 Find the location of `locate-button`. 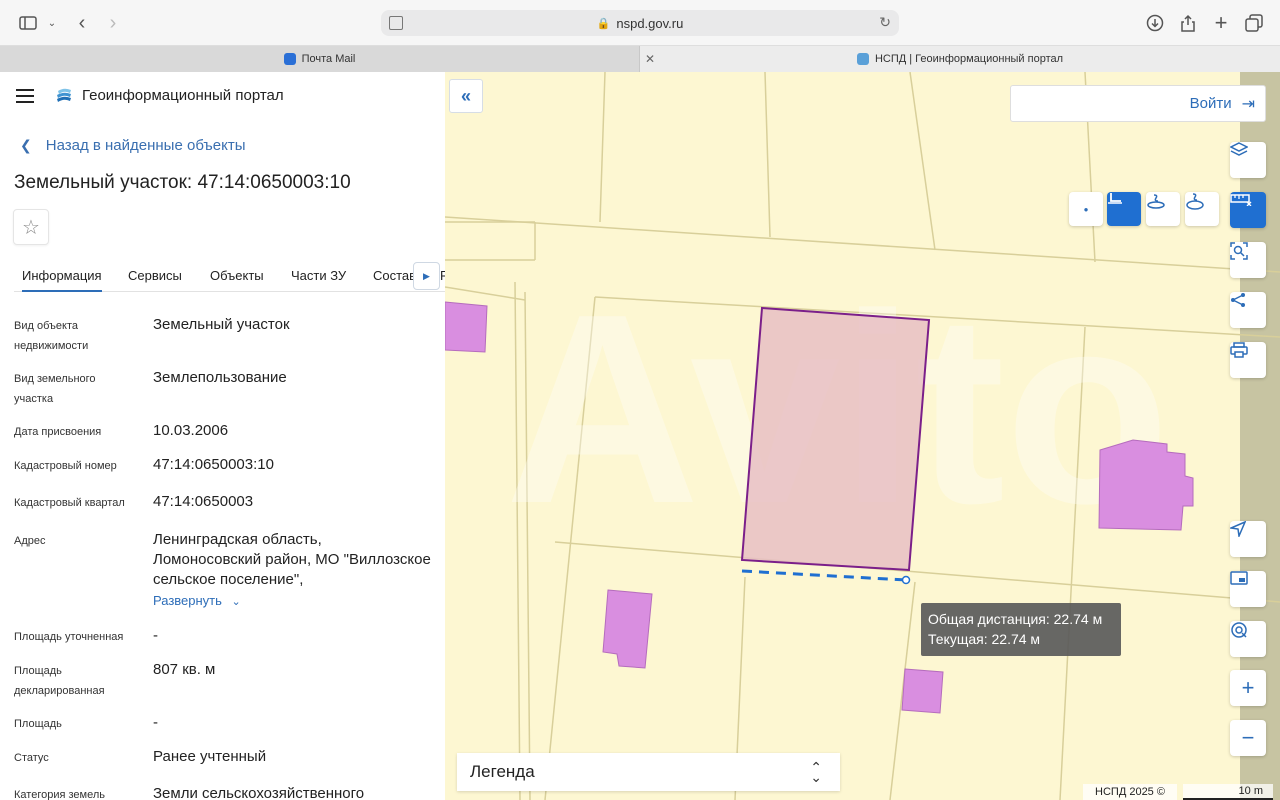

locate-button is located at coordinates (1248, 539).